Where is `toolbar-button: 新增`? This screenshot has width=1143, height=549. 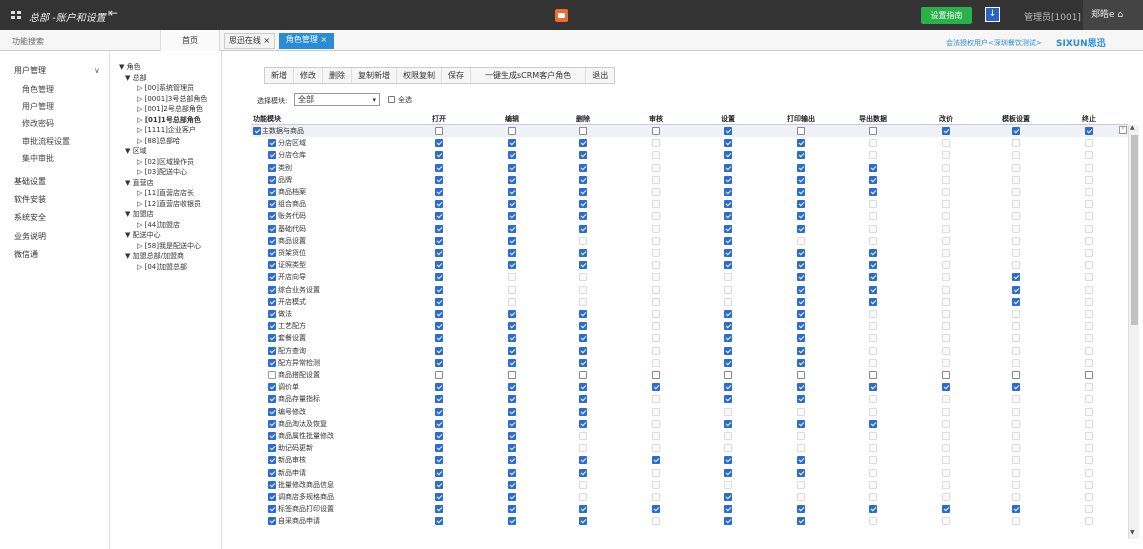 toolbar-button: 新增 is located at coordinates (279, 75).